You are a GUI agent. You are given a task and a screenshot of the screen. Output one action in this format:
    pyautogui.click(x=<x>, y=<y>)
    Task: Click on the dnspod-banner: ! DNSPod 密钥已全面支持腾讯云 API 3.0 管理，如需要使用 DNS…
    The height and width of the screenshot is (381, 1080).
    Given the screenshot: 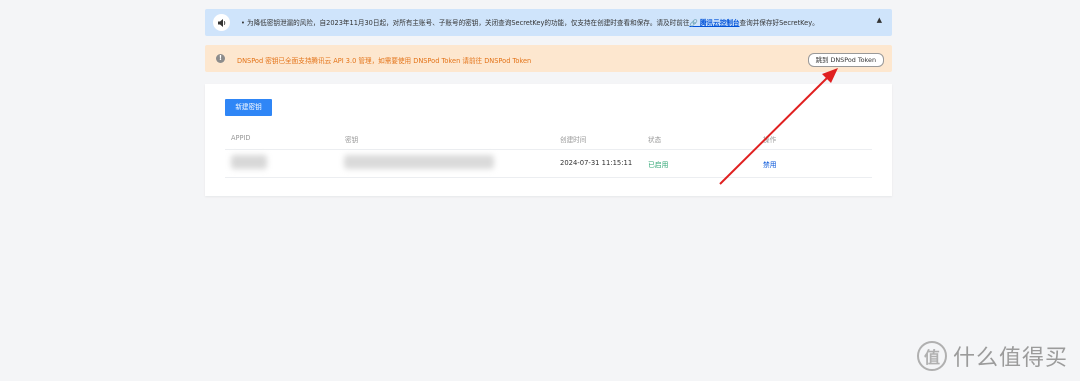 What is the action you would take?
    pyautogui.click(x=548, y=58)
    